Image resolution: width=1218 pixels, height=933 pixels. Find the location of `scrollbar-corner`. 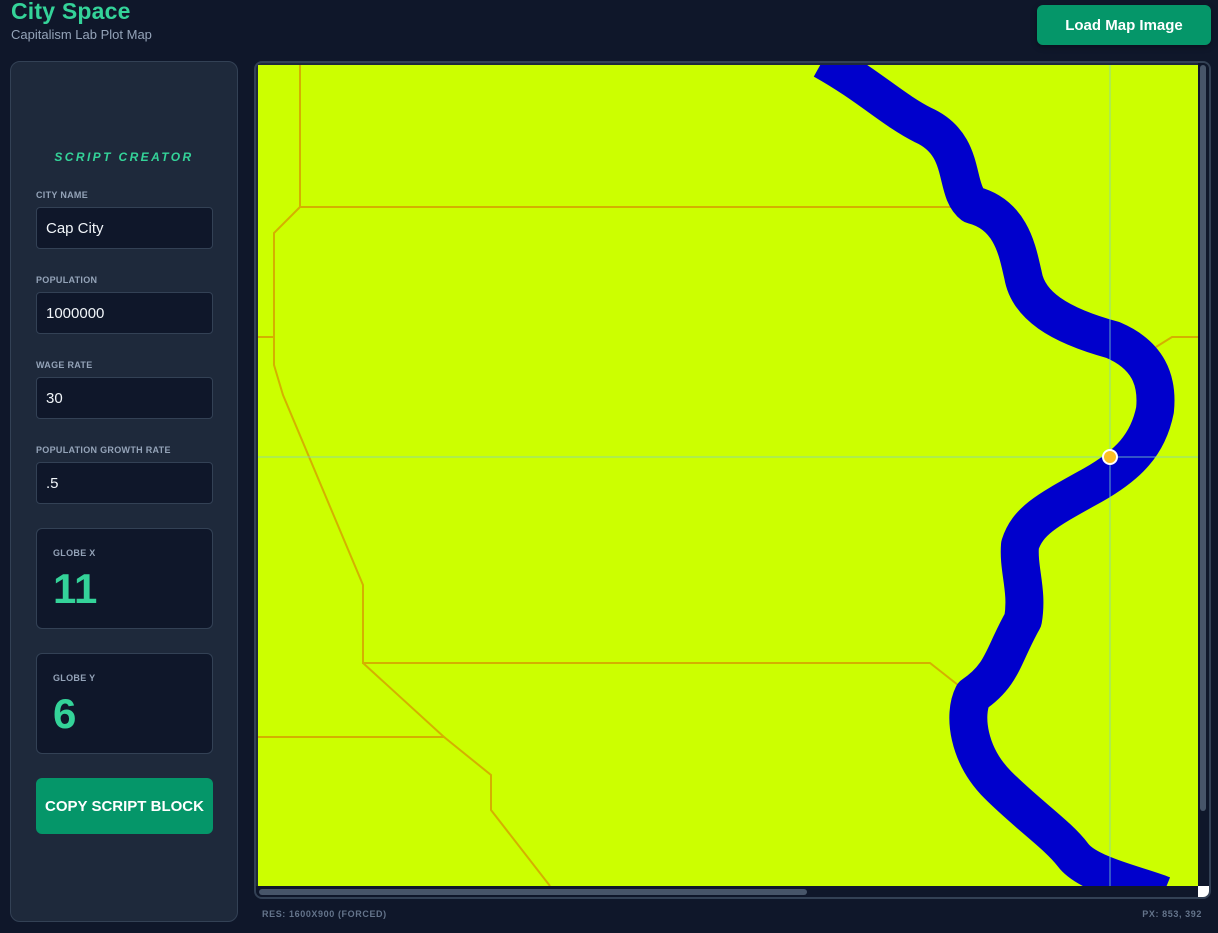

scrollbar-corner is located at coordinates (1203, 891).